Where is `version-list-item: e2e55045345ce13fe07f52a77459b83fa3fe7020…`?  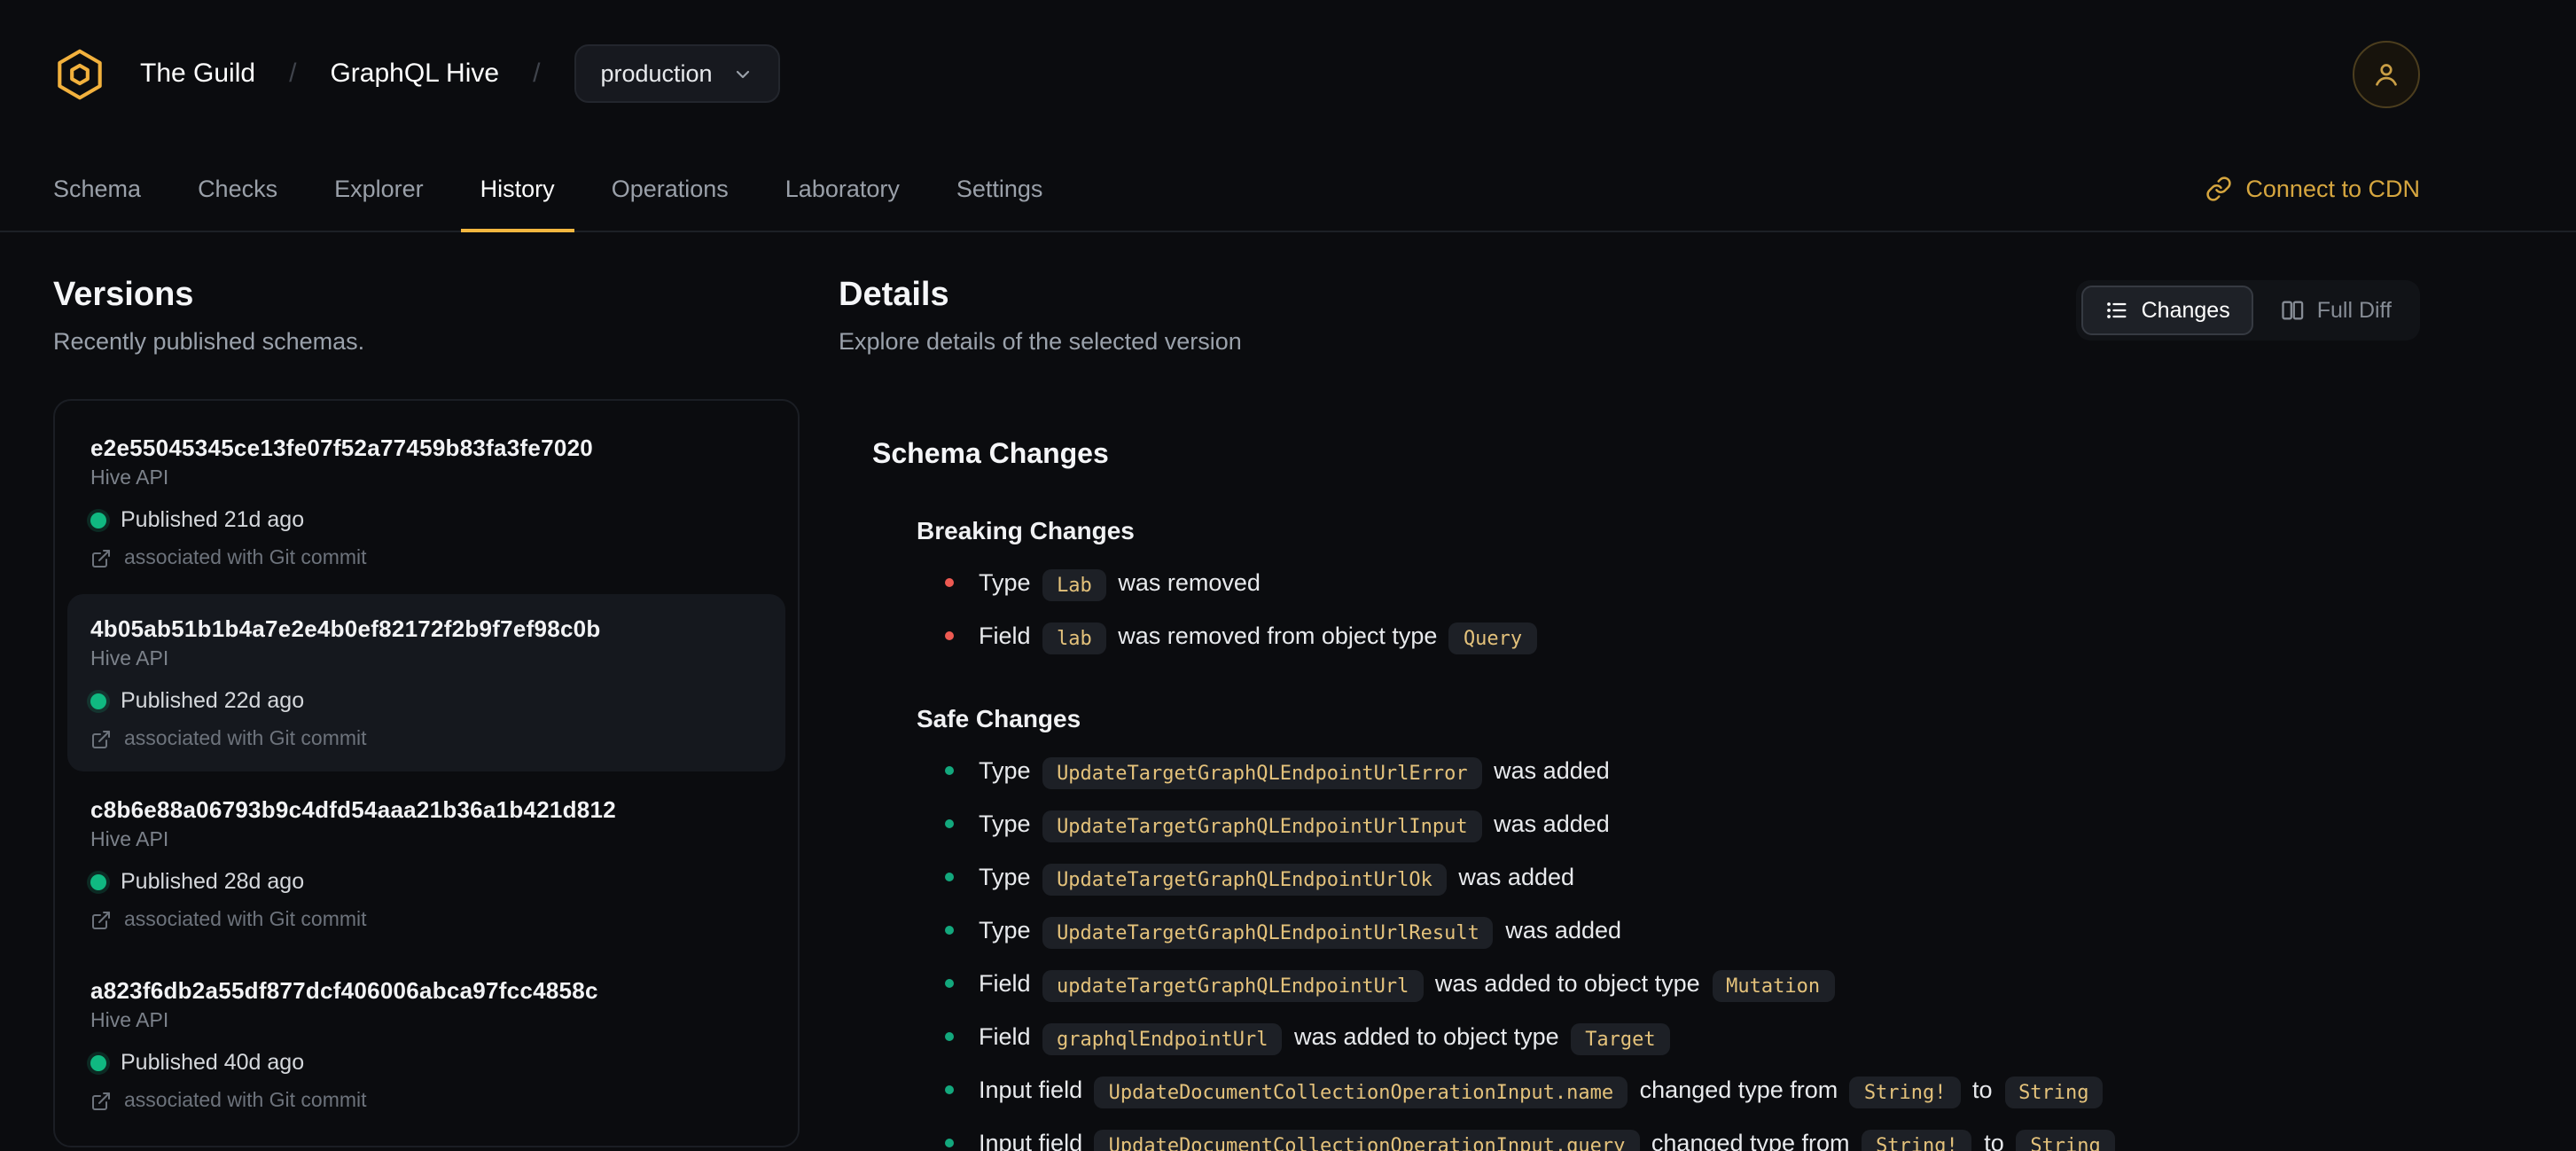
version-list-item: e2e55045345ce13fe07f52a77459b83fa3fe7020… is located at coordinates (426, 502).